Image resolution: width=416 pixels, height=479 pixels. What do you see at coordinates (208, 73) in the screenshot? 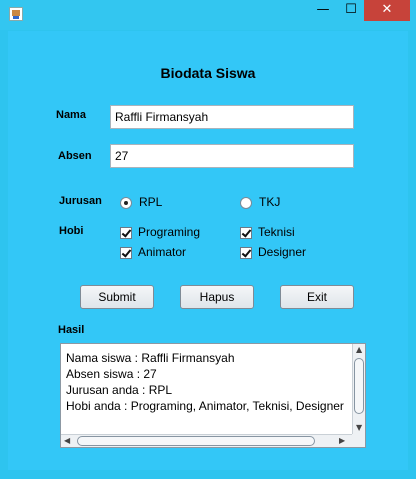
I see `form-title: Biodata Siswa` at bounding box center [208, 73].